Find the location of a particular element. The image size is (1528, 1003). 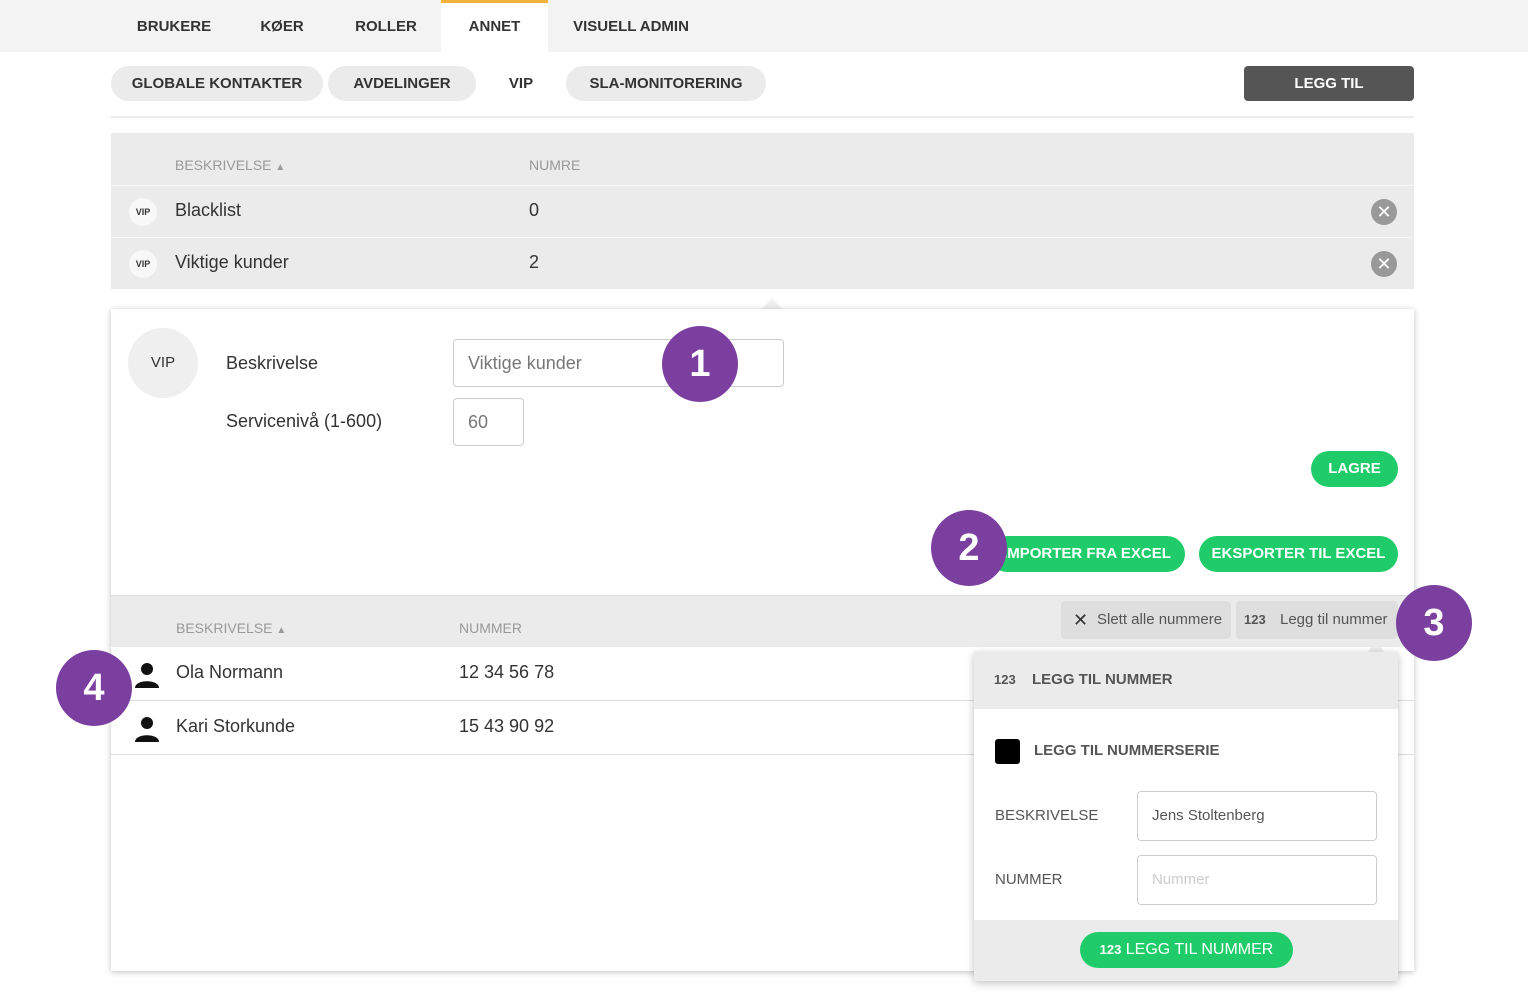

callout-badge-3: 3 is located at coordinates (1434, 623).